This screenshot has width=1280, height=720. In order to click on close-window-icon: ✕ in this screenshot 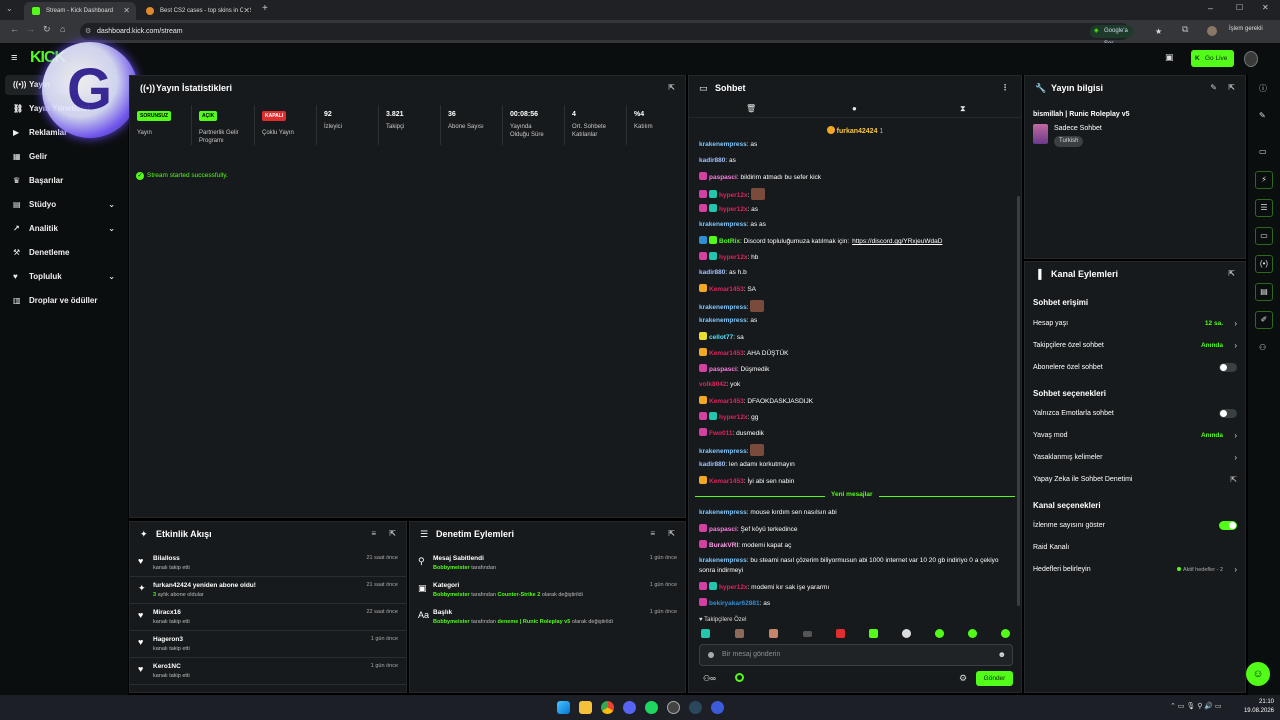, I will do `click(1265, 7)`.